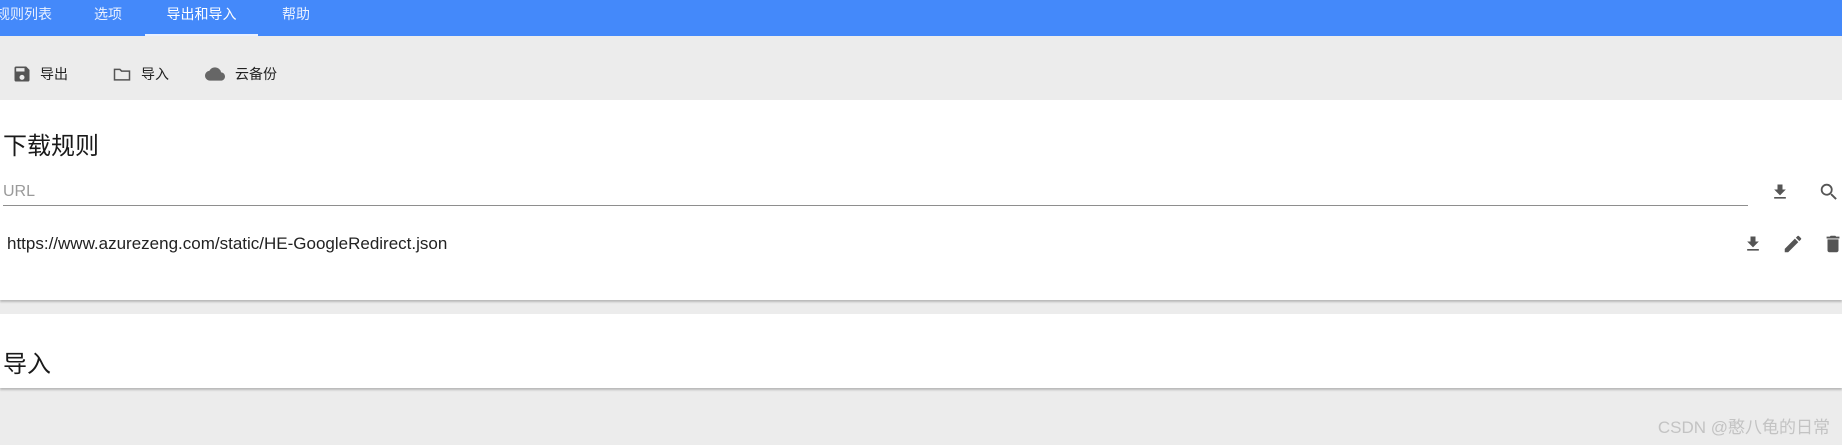  Describe the element at coordinates (215, 74) in the screenshot. I see `cloud-icon` at that location.